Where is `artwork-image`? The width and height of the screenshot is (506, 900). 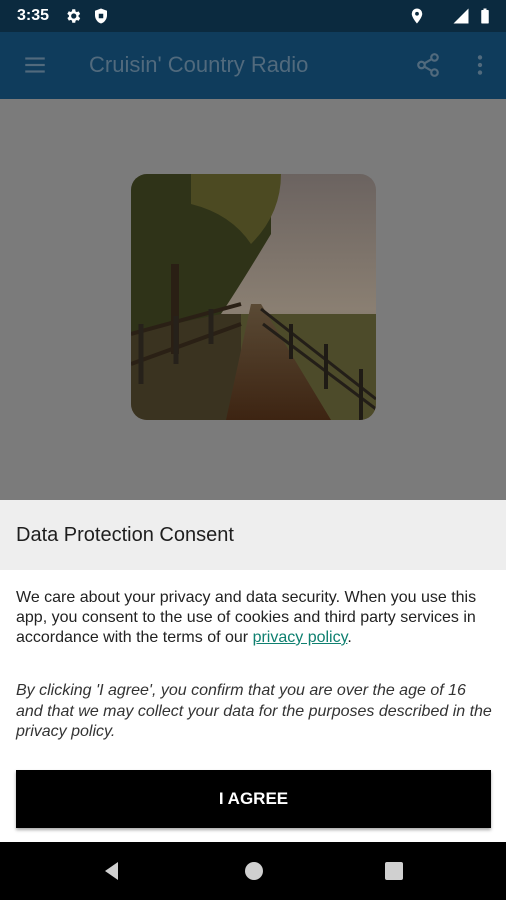 artwork-image is located at coordinates (253, 297).